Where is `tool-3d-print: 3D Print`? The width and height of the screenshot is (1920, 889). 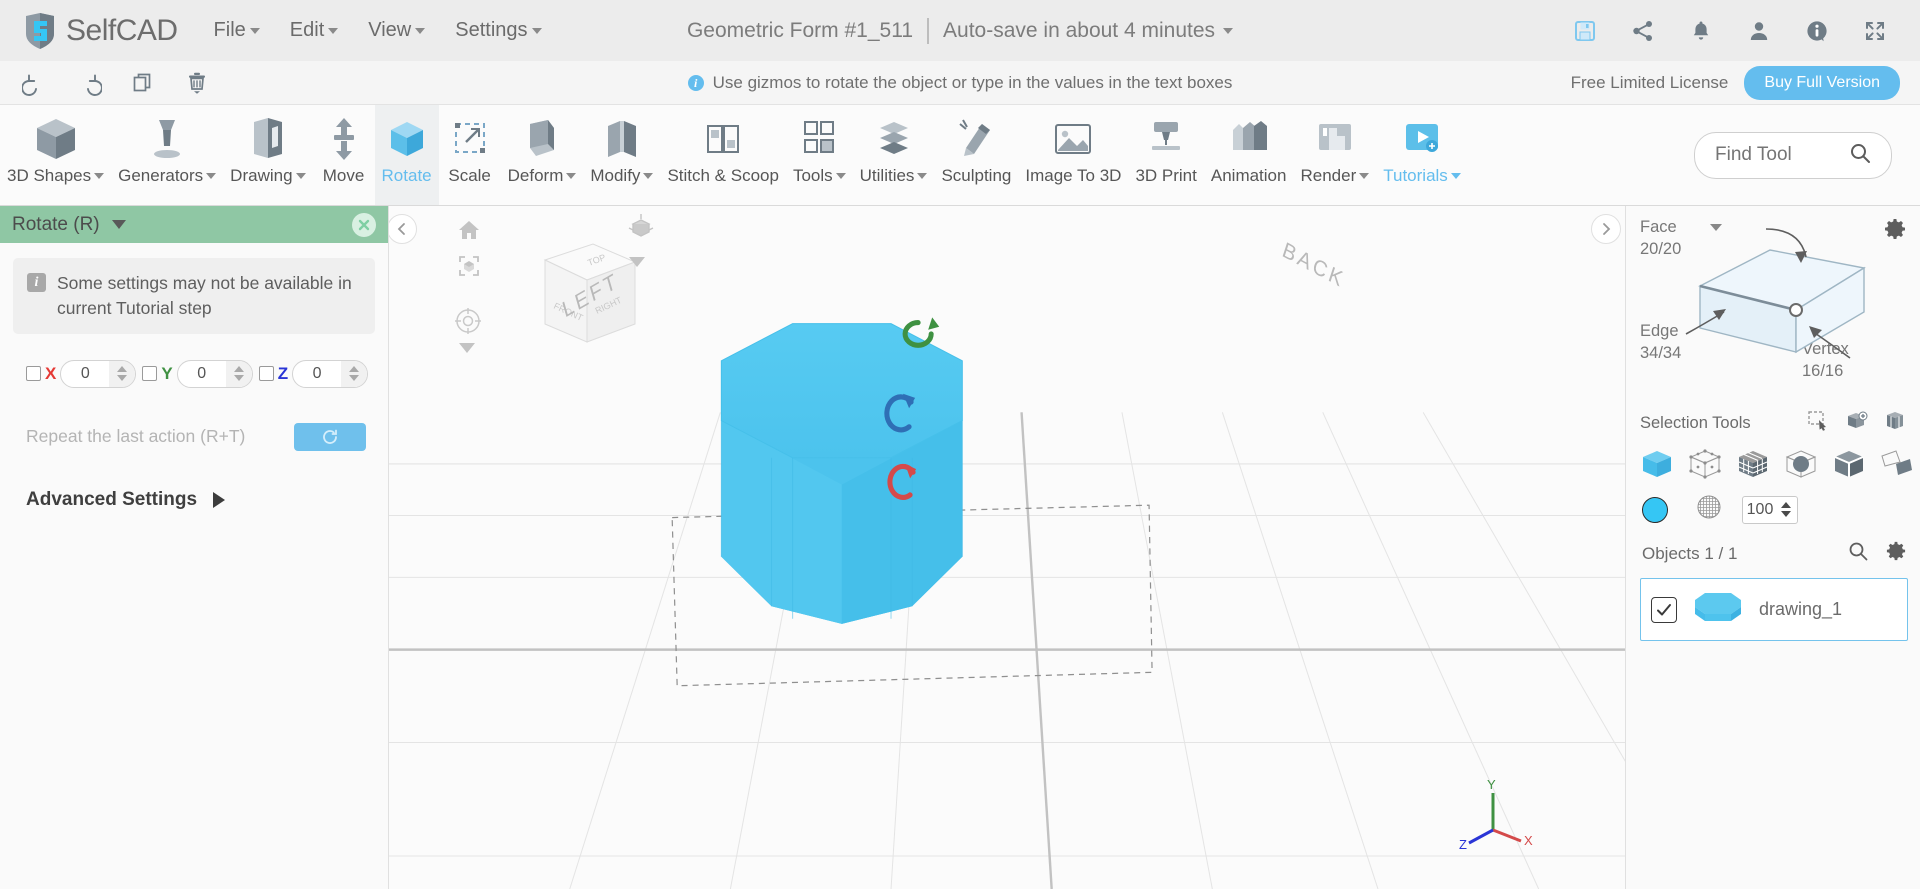 tool-3d-print: 3D Print is located at coordinates (1165, 155).